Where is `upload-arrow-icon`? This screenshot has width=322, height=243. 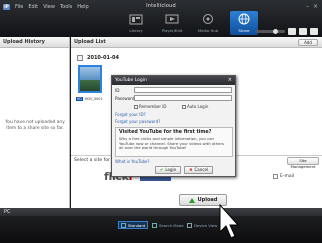 upload-arrow-icon is located at coordinates (191, 200).